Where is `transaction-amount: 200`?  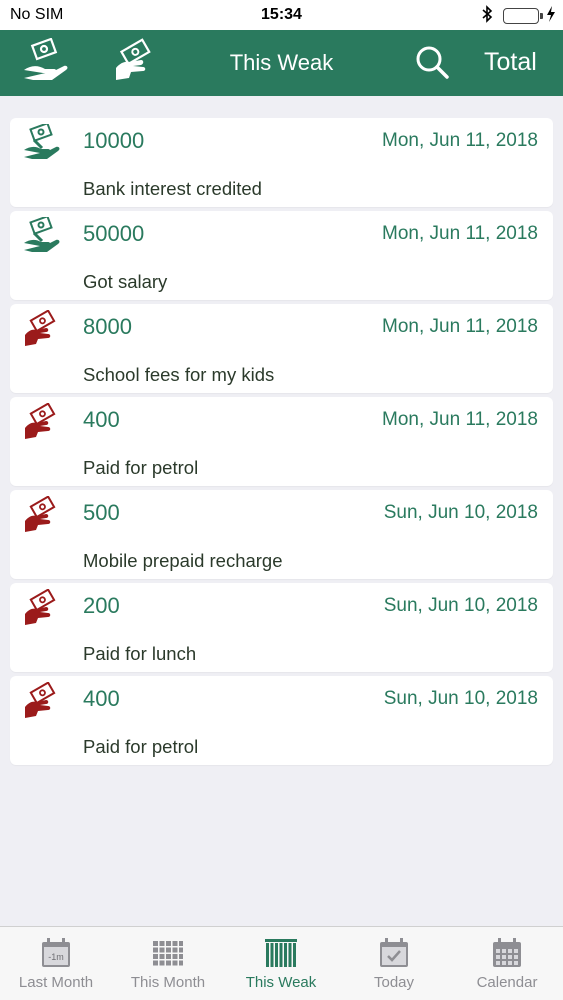
transaction-amount: 200 is located at coordinates (101, 605).